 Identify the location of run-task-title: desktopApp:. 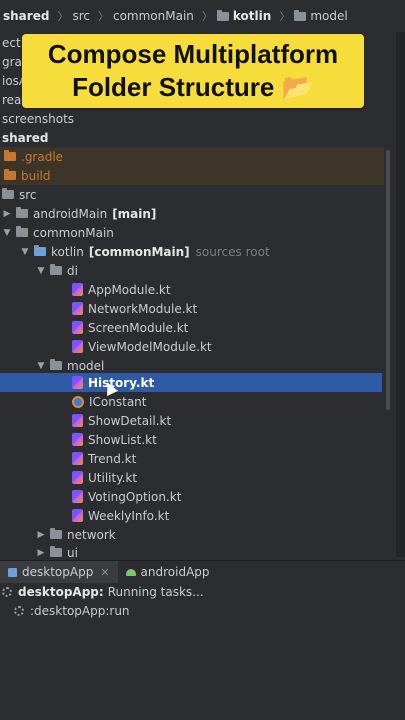
(61, 592).